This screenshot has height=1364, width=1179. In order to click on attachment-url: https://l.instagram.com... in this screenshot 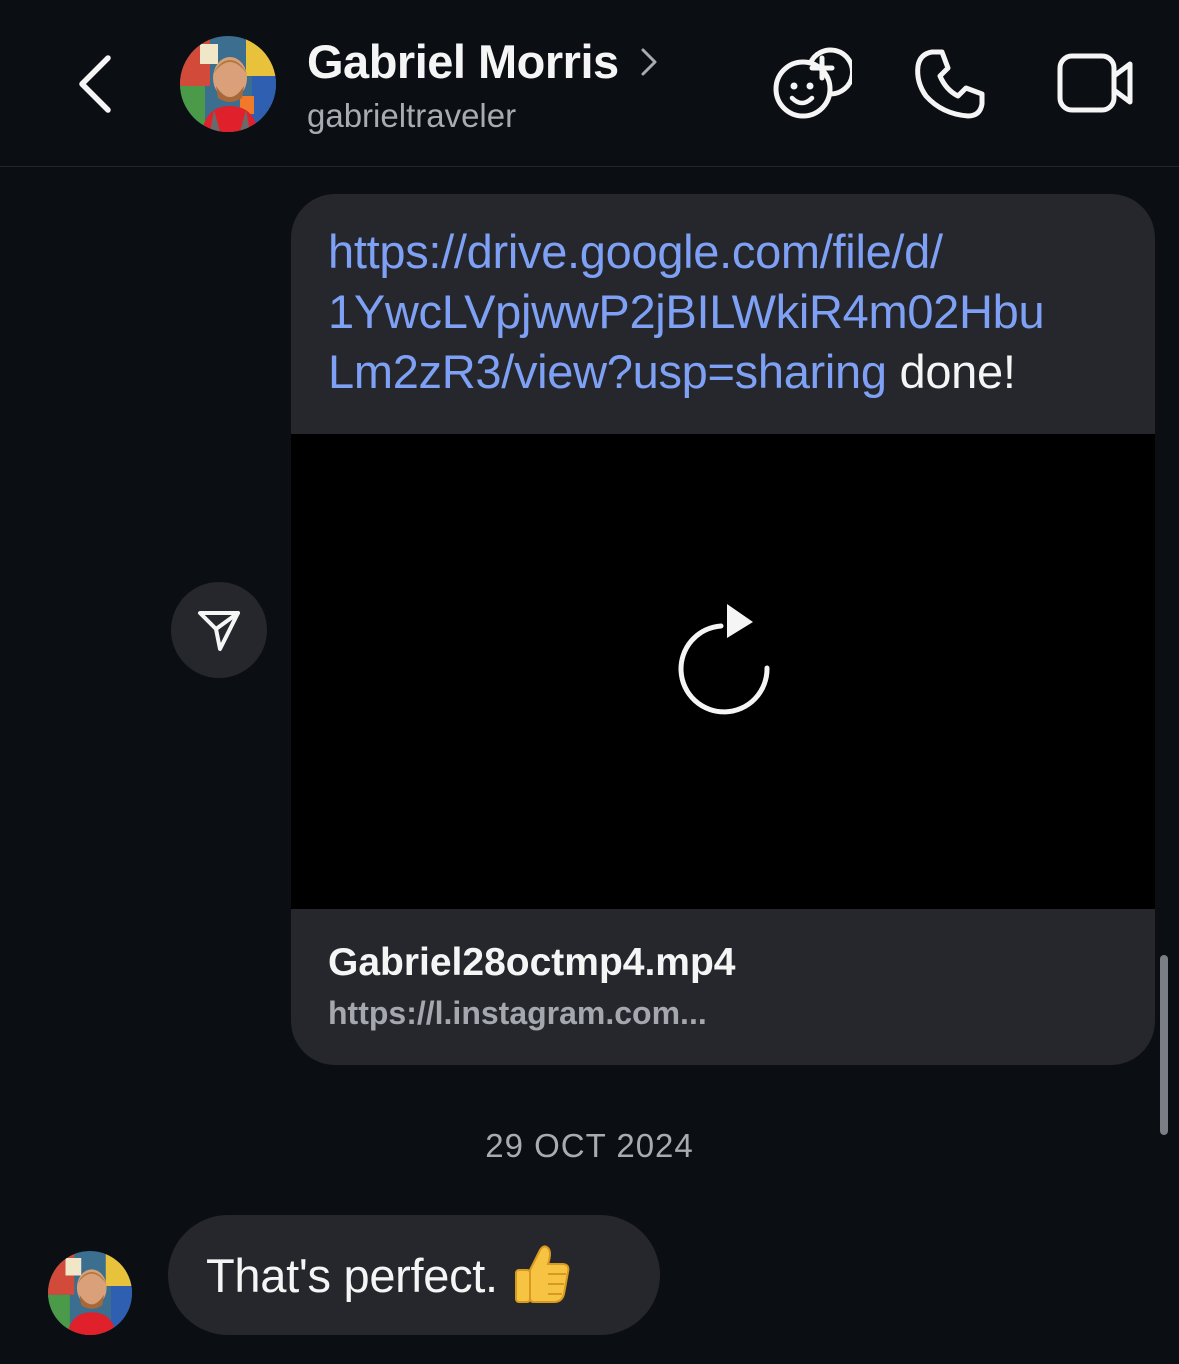, I will do `click(517, 1013)`.